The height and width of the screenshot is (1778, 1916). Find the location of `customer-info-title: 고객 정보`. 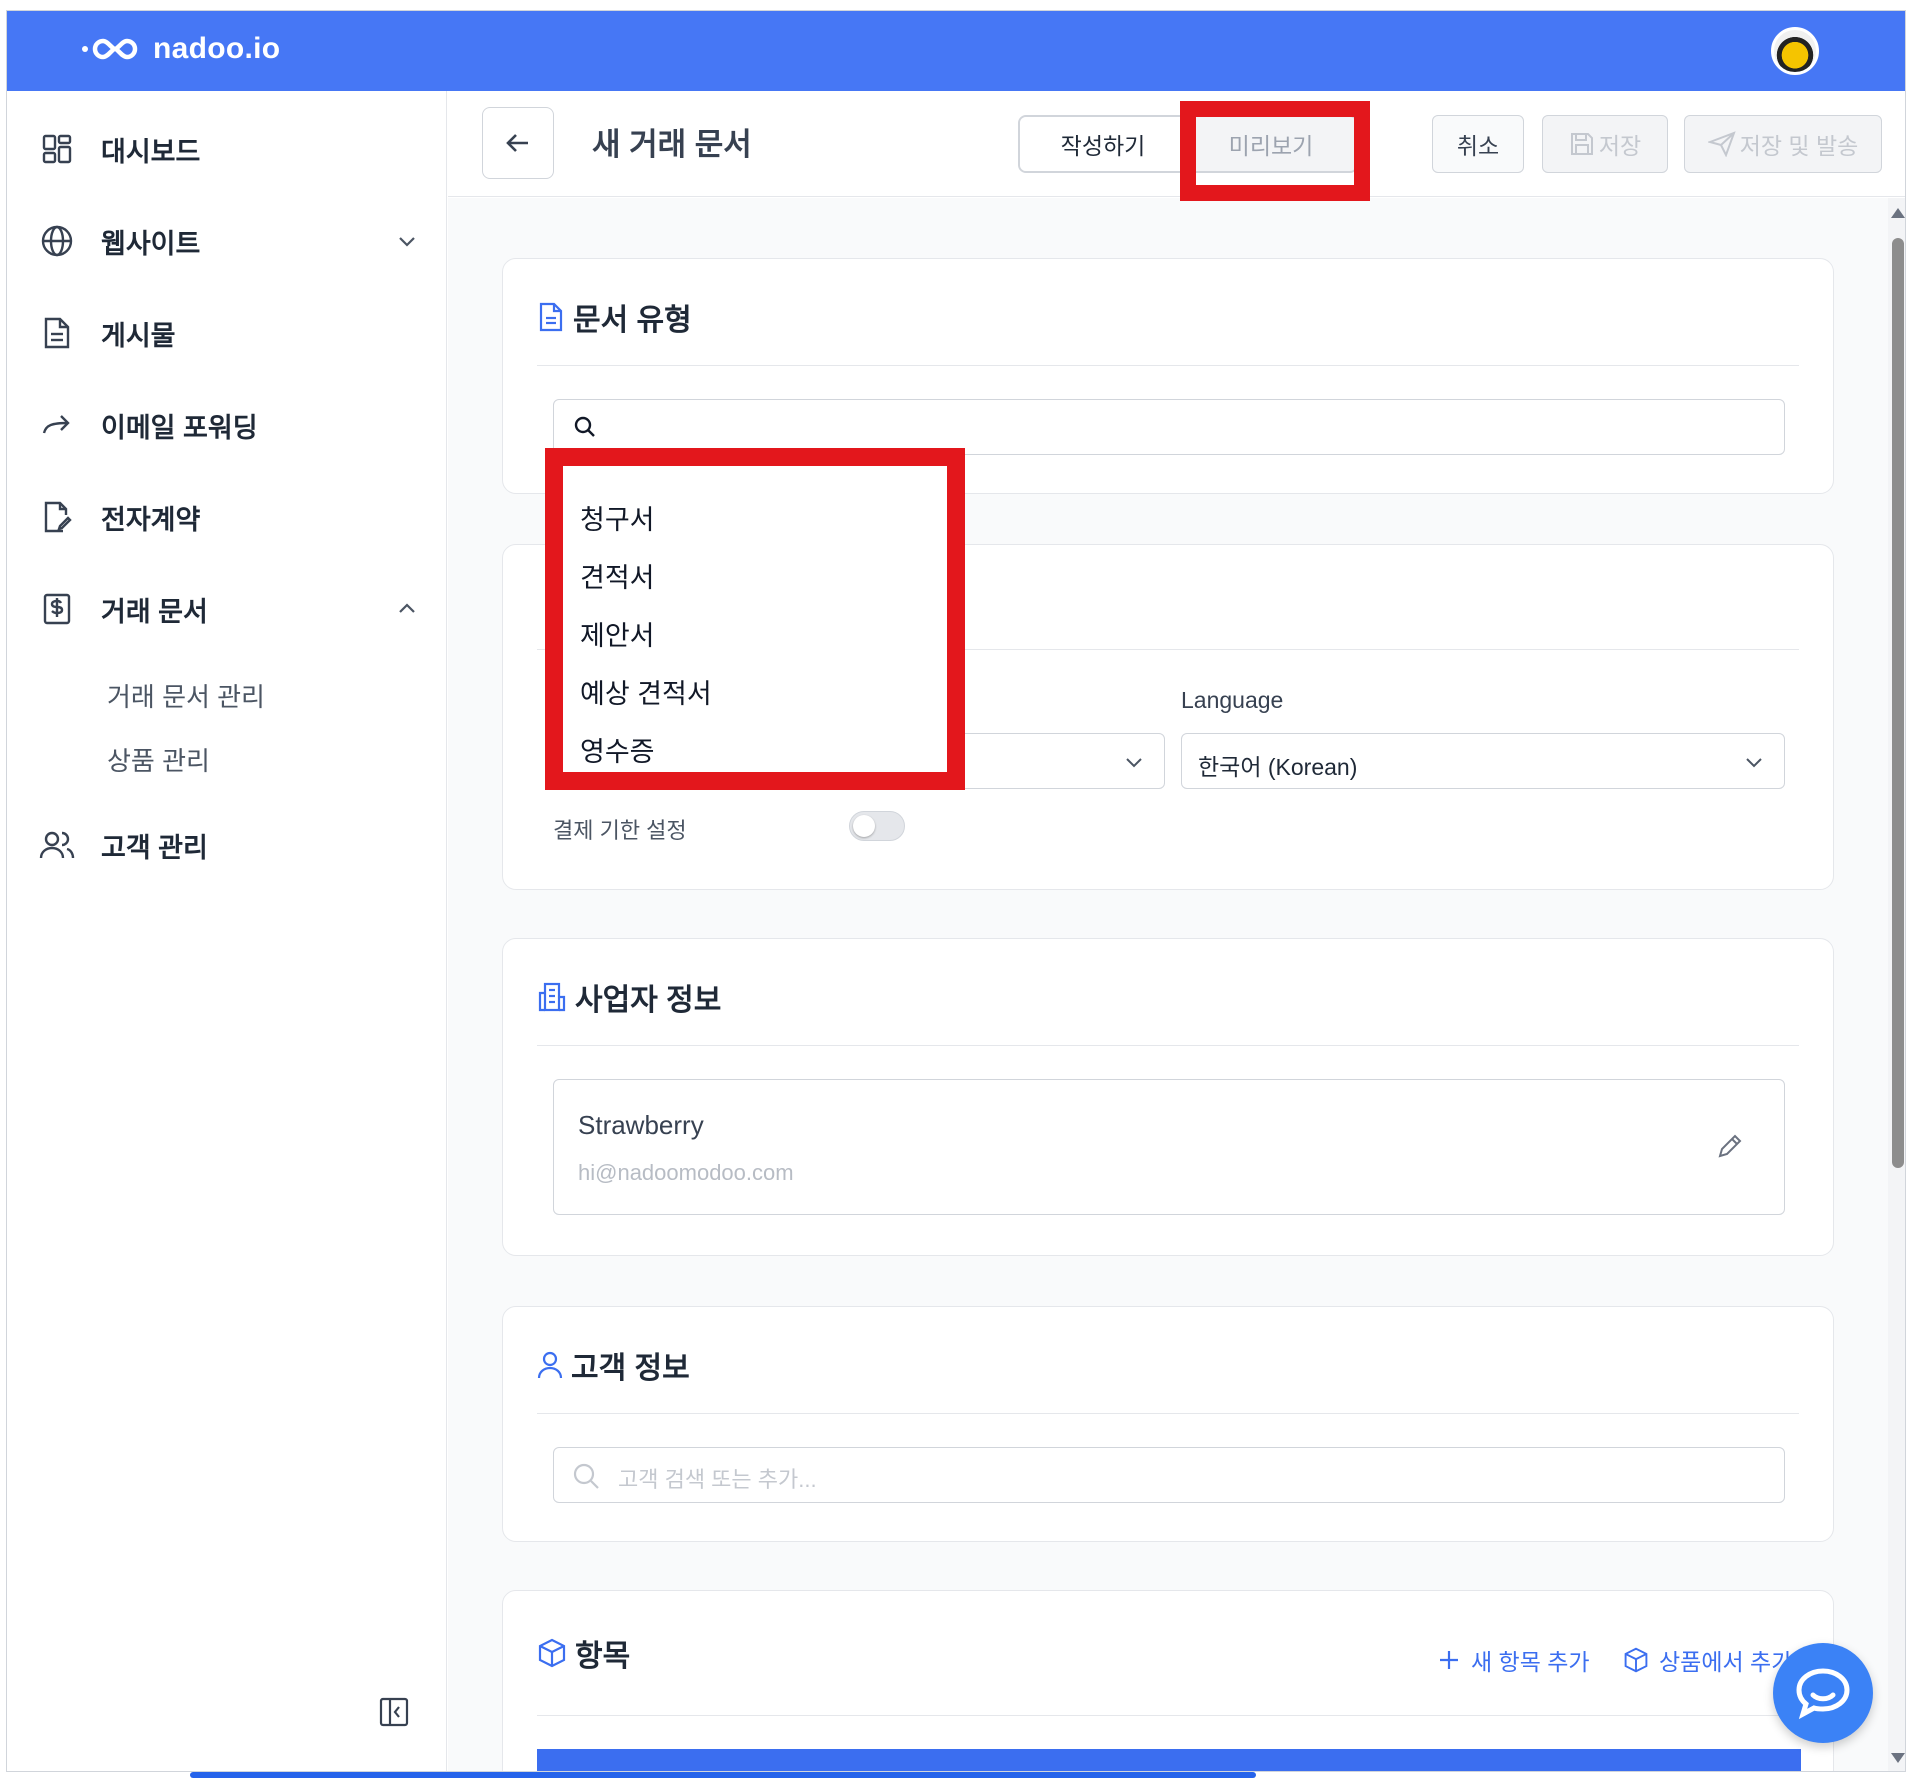

customer-info-title: 고객 정보 is located at coordinates (613, 1365).